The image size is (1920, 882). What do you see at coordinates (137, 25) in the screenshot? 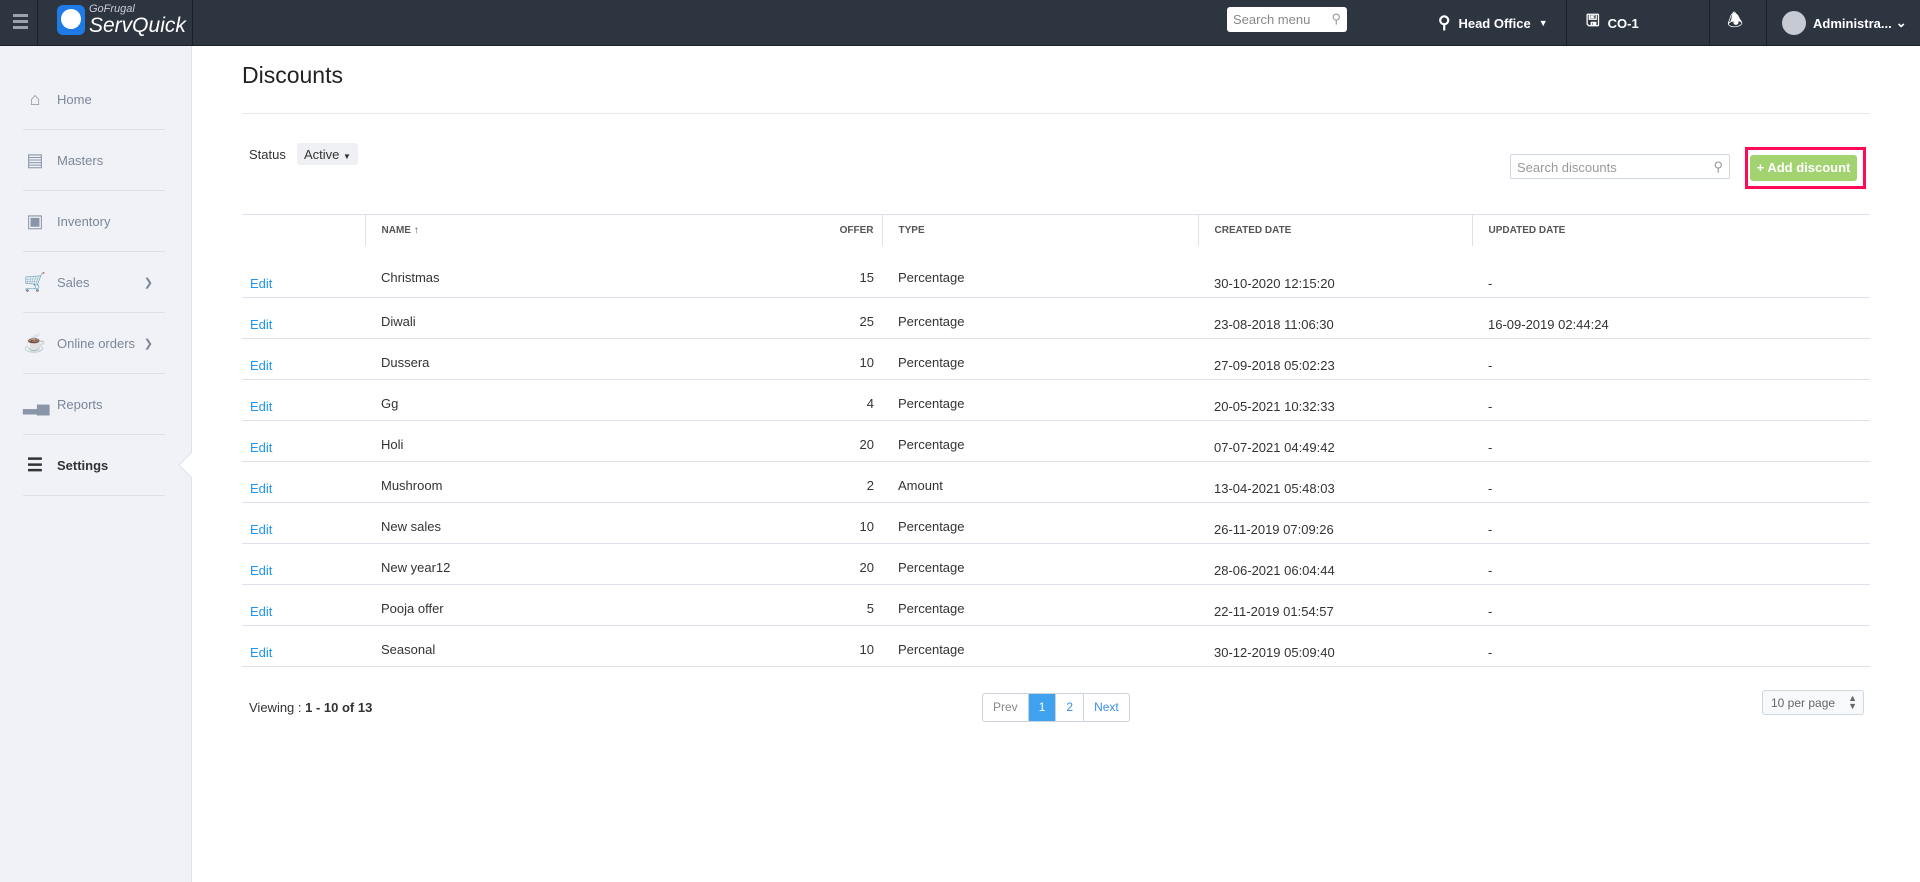
I see `brand-name: ServQuick` at bounding box center [137, 25].